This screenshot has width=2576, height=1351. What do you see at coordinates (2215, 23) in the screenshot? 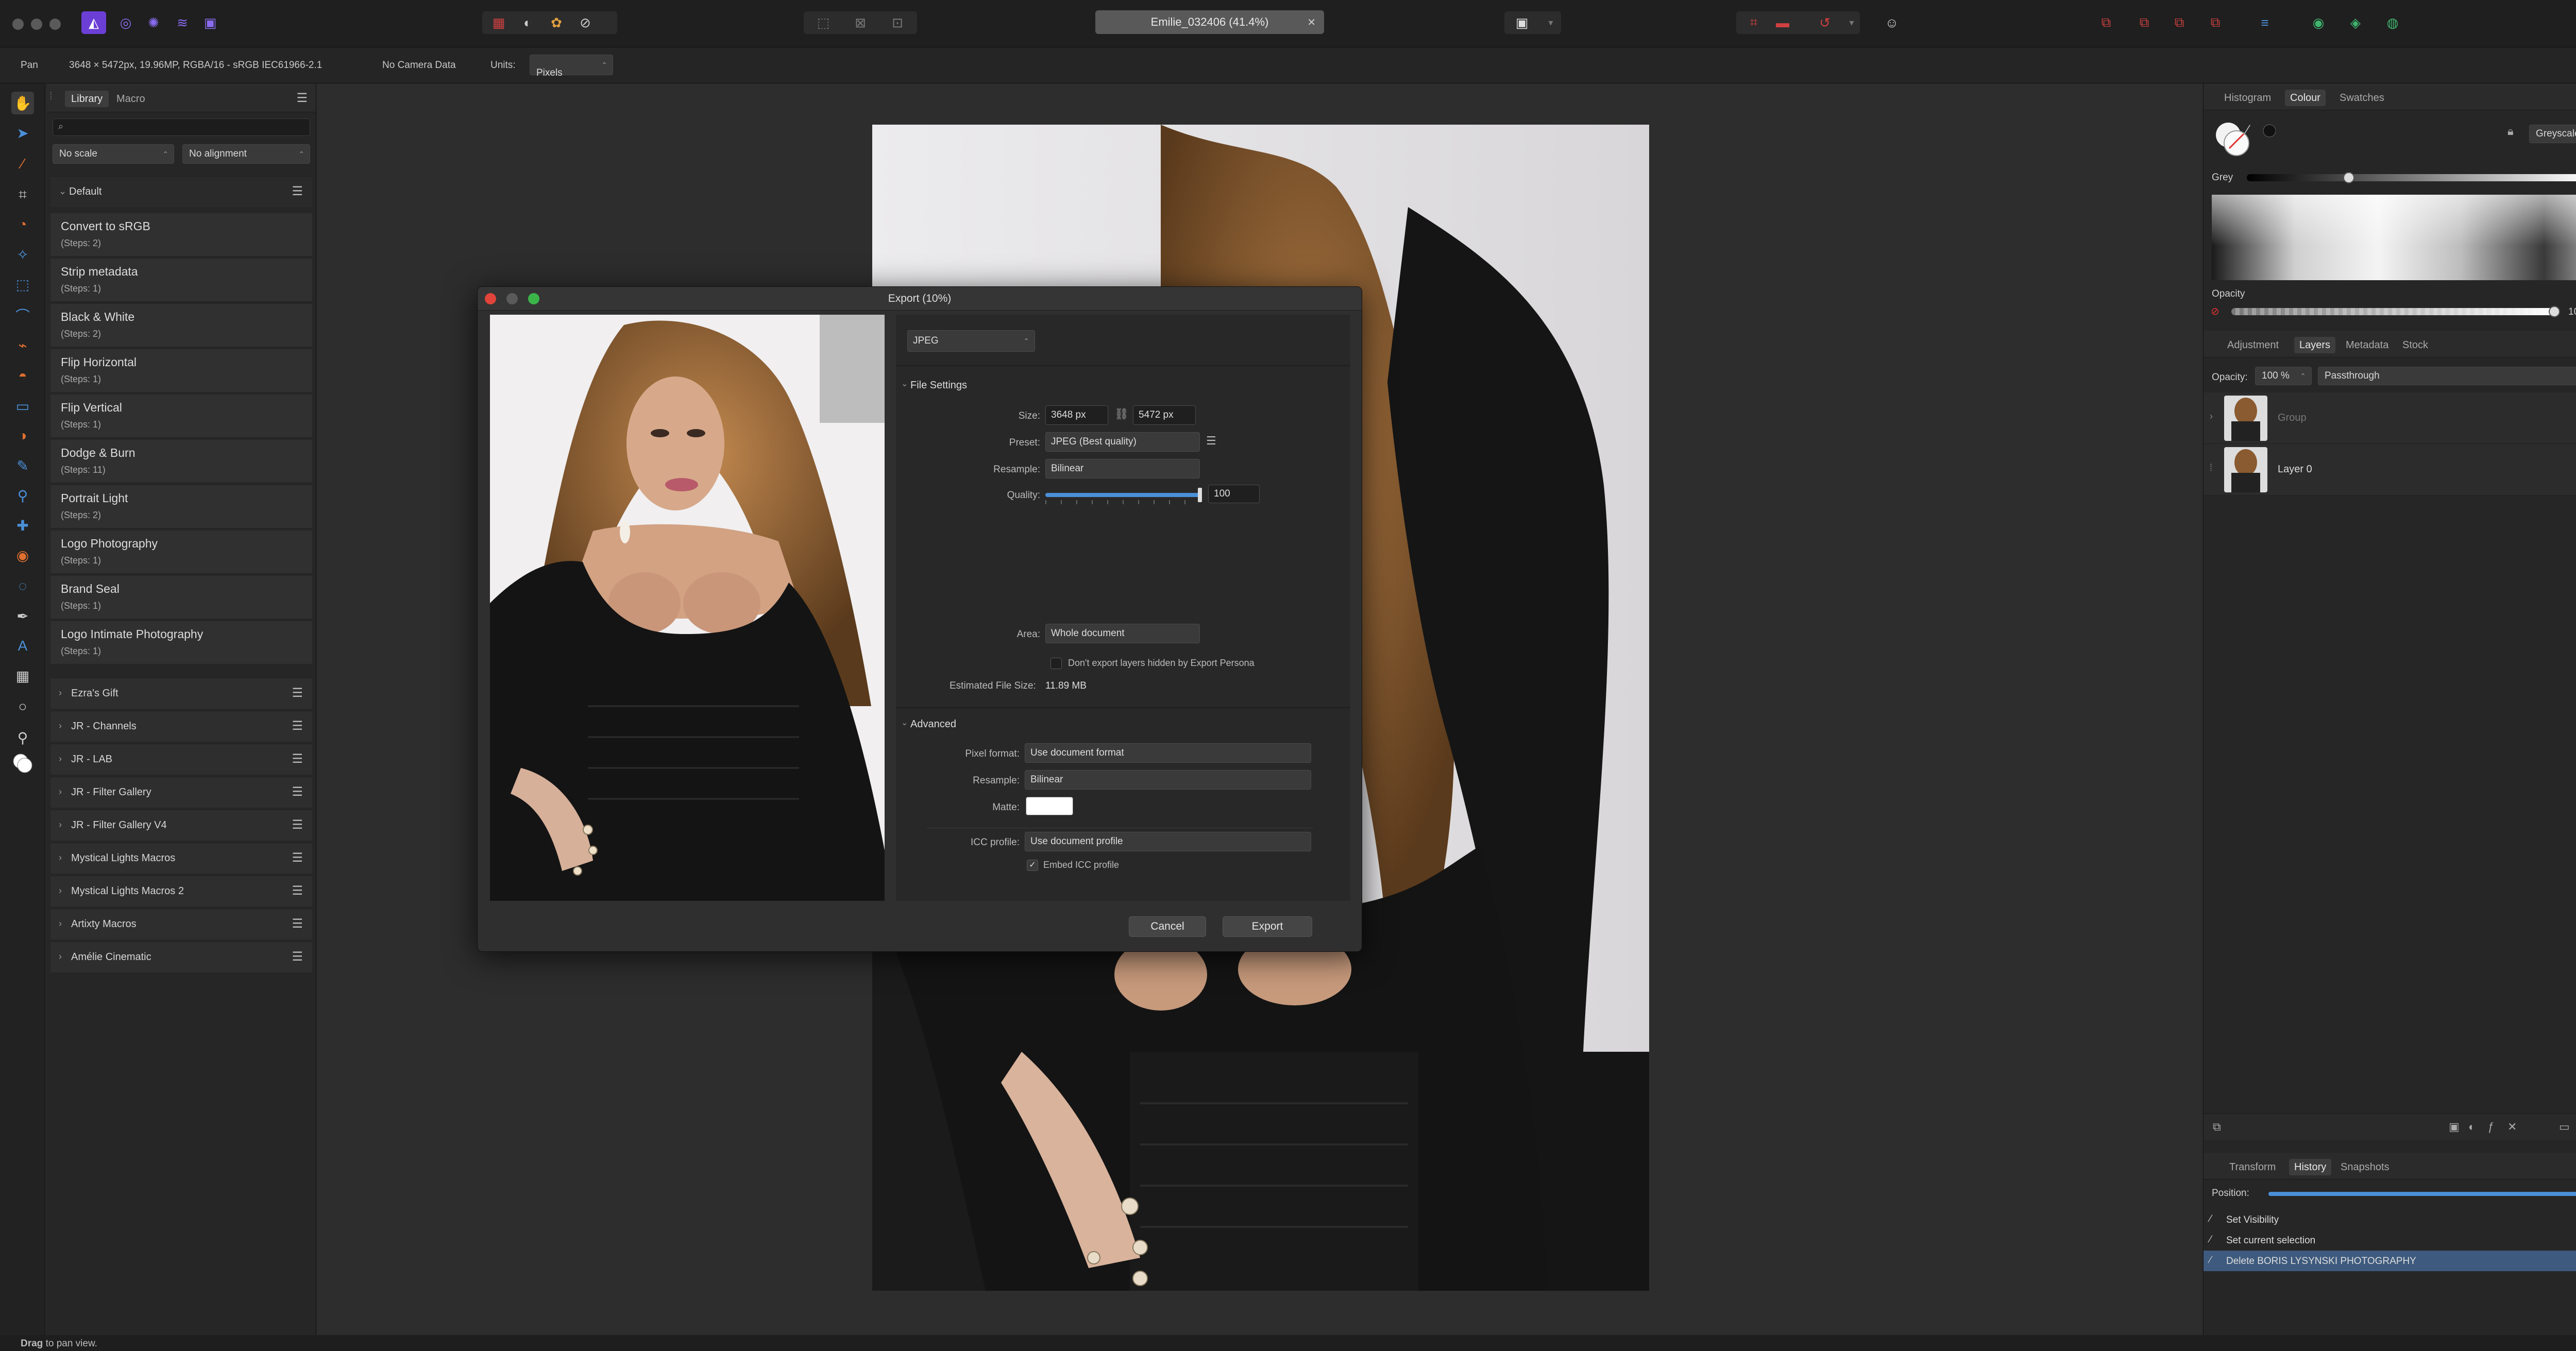
I see `arrange-front-icon: ⧉` at bounding box center [2215, 23].